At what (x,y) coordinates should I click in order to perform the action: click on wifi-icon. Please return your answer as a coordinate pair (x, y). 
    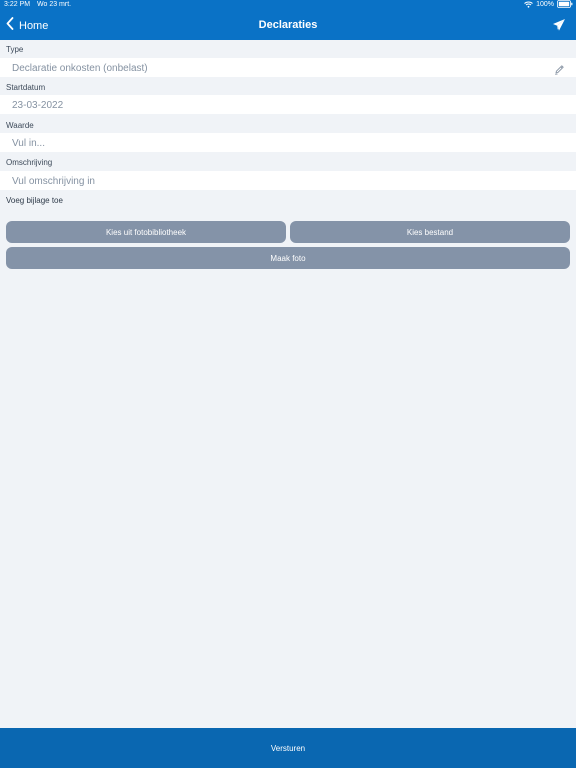
    Looking at the image, I should click on (528, 4).